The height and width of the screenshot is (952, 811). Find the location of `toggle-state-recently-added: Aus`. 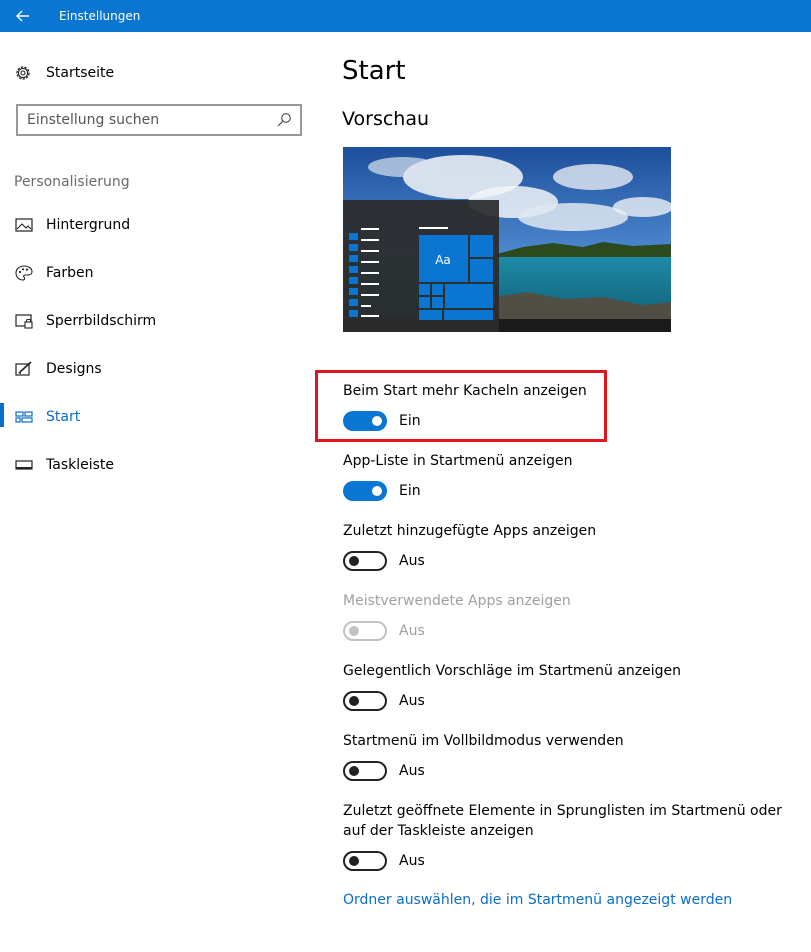

toggle-state-recently-added: Aus is located at coordinates (412, 561).